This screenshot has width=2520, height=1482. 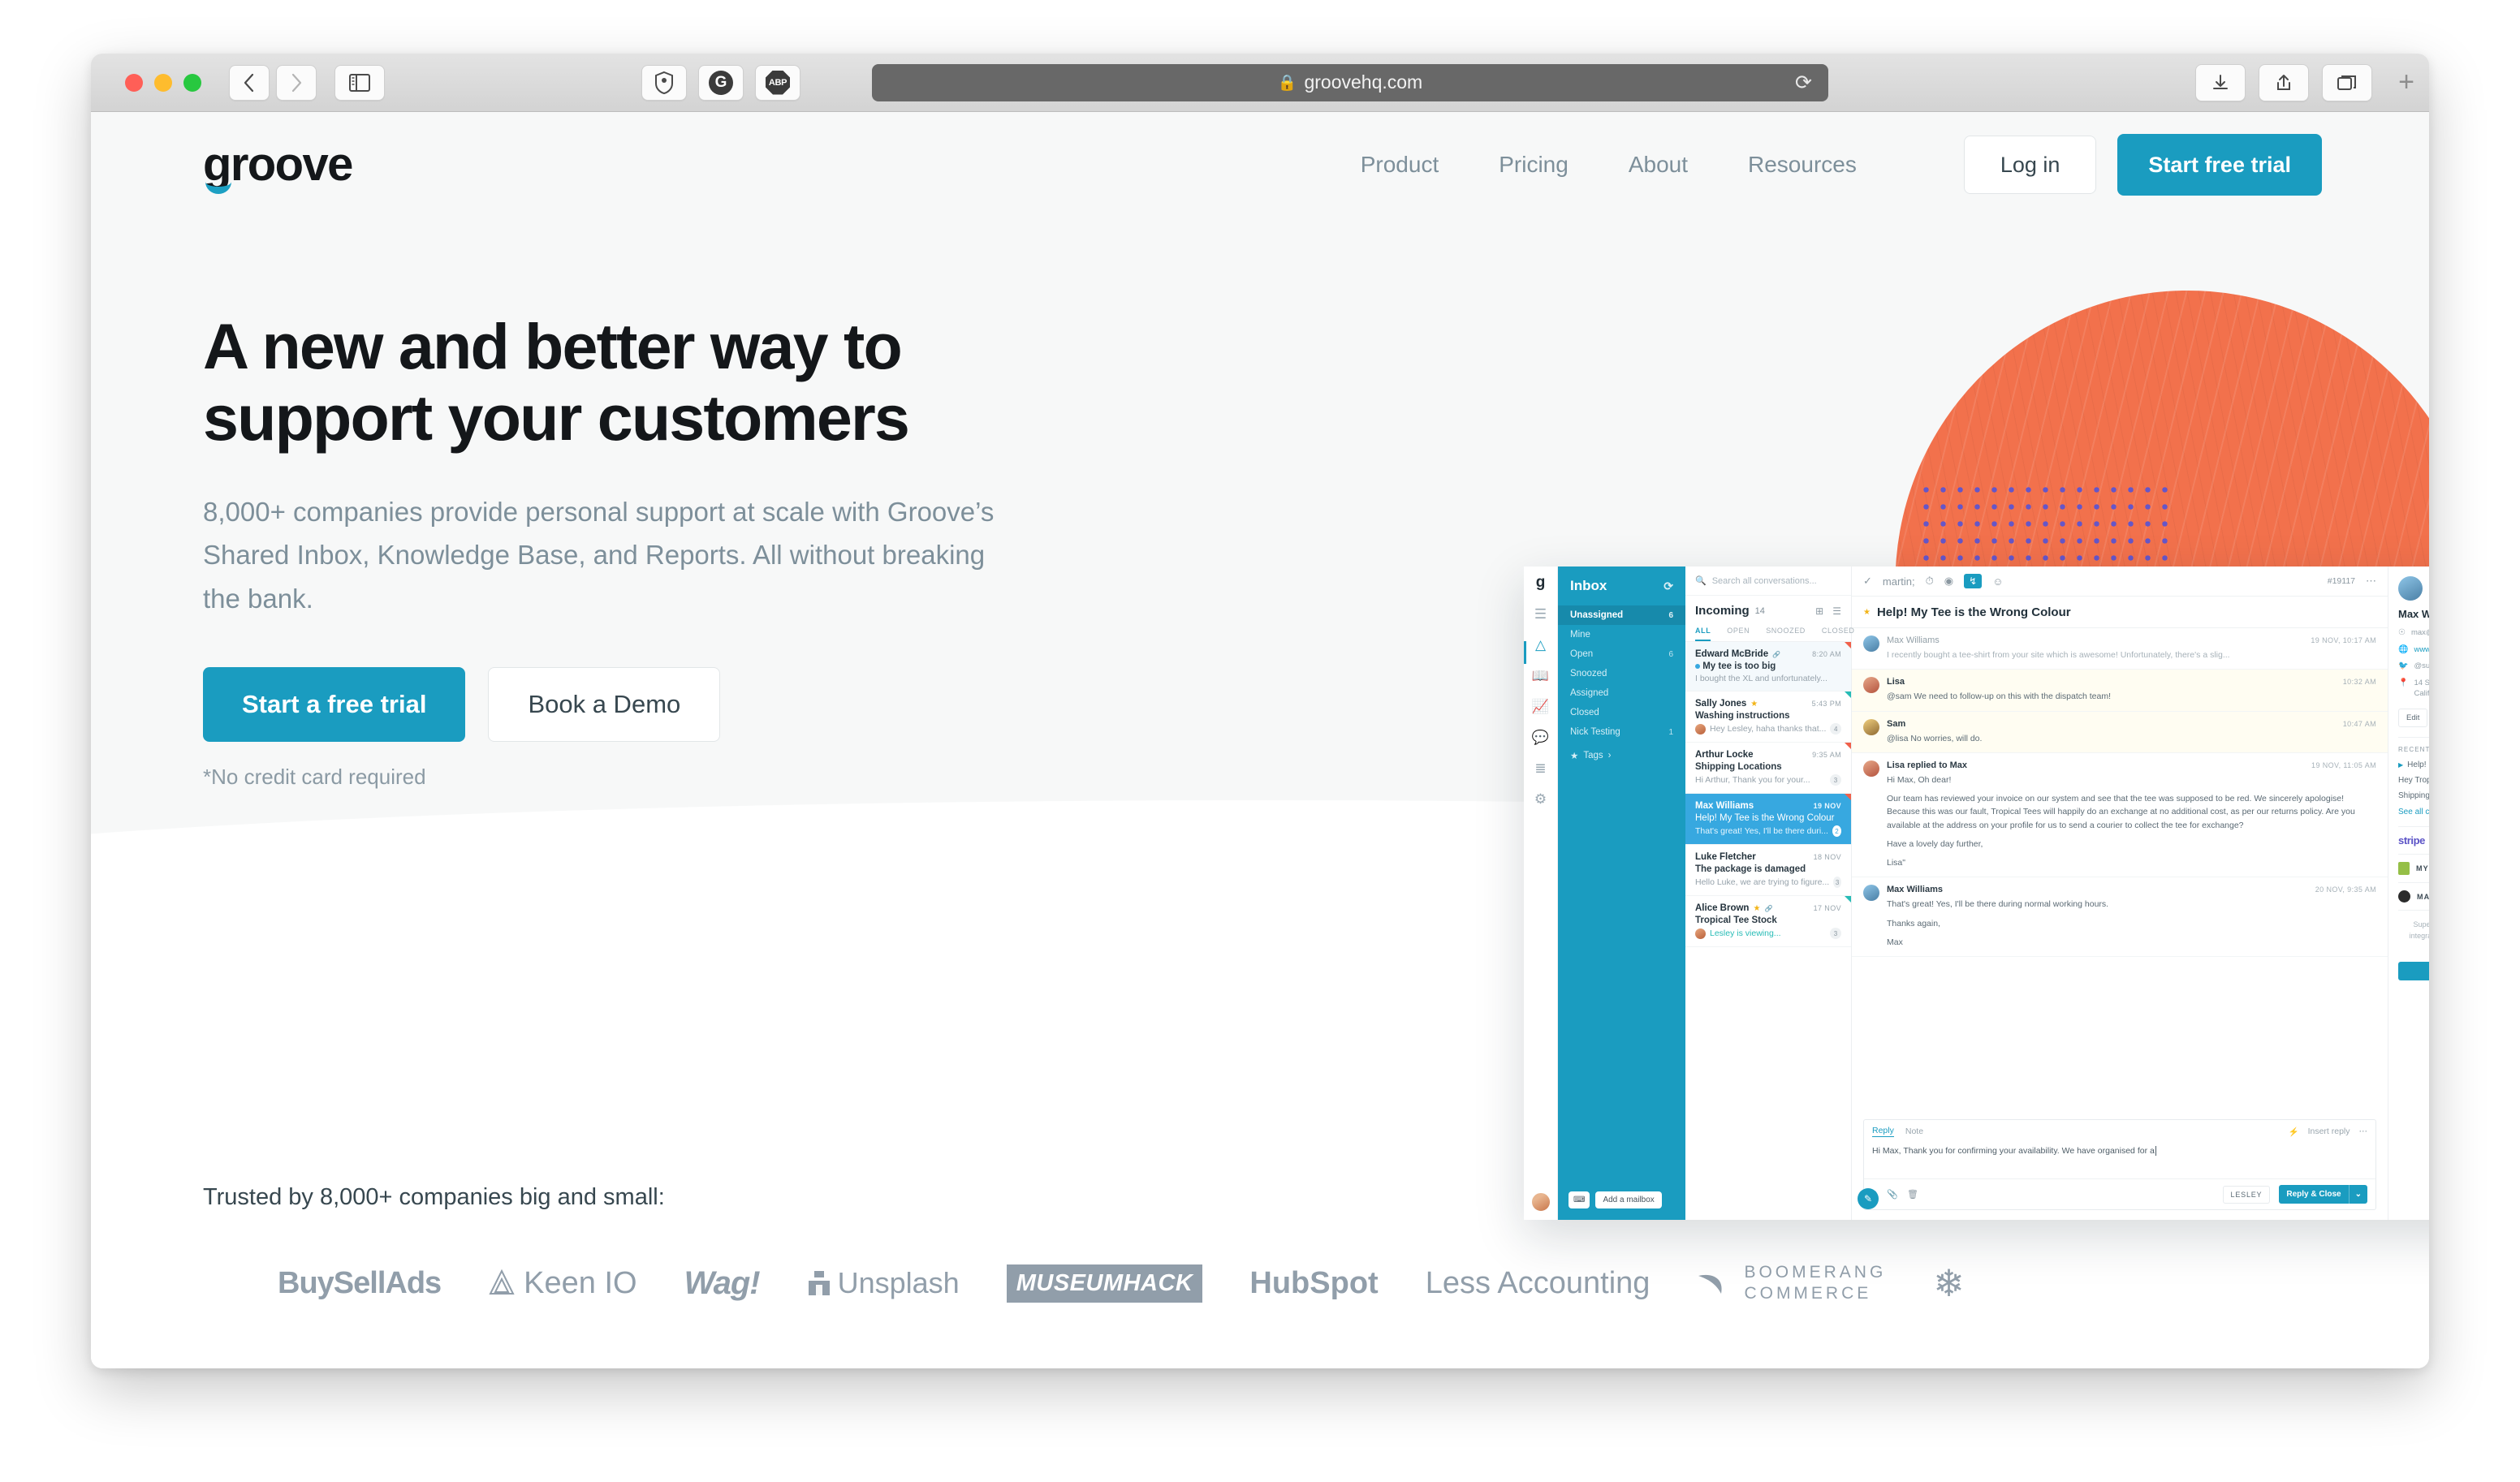 What do you see at coordinates (2414, 633) in the screenshot?
I see `contact-email: ☉ max@max-surf-school.c` at bounding box center [2414, 633].